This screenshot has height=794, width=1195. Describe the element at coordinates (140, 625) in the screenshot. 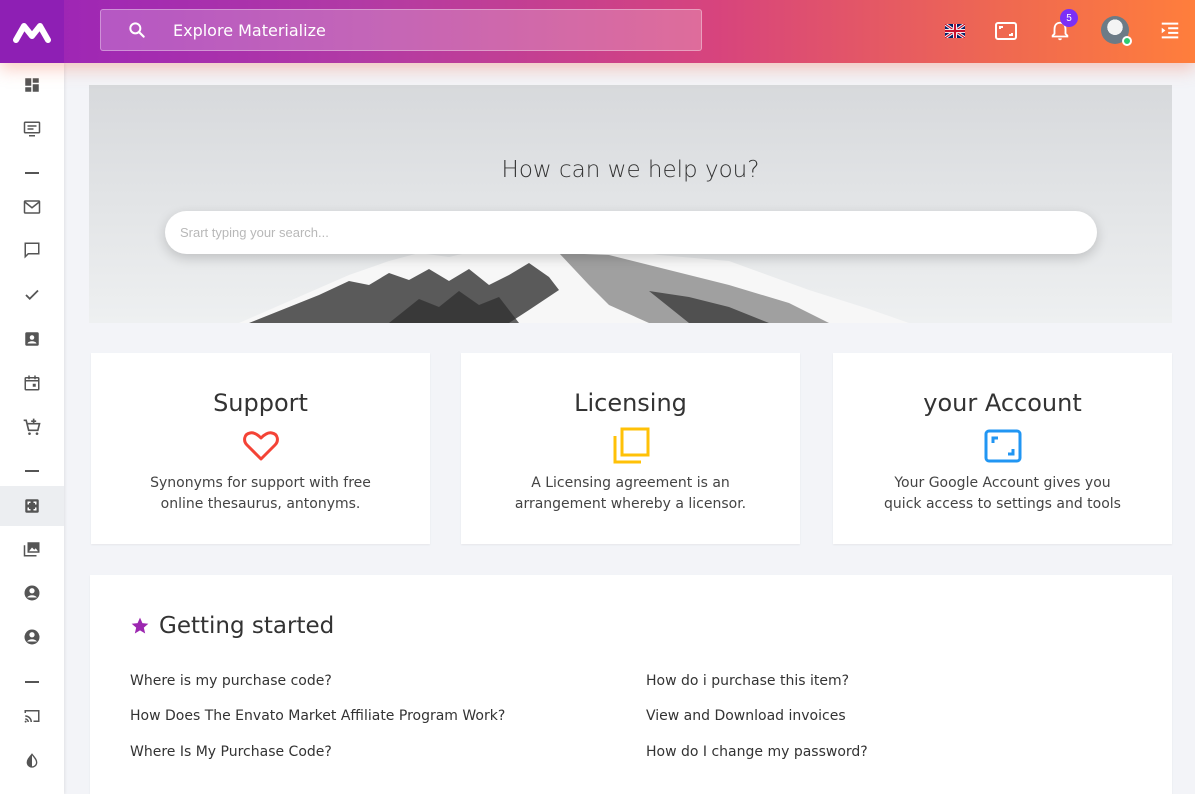

I see `star-icon` at that location.